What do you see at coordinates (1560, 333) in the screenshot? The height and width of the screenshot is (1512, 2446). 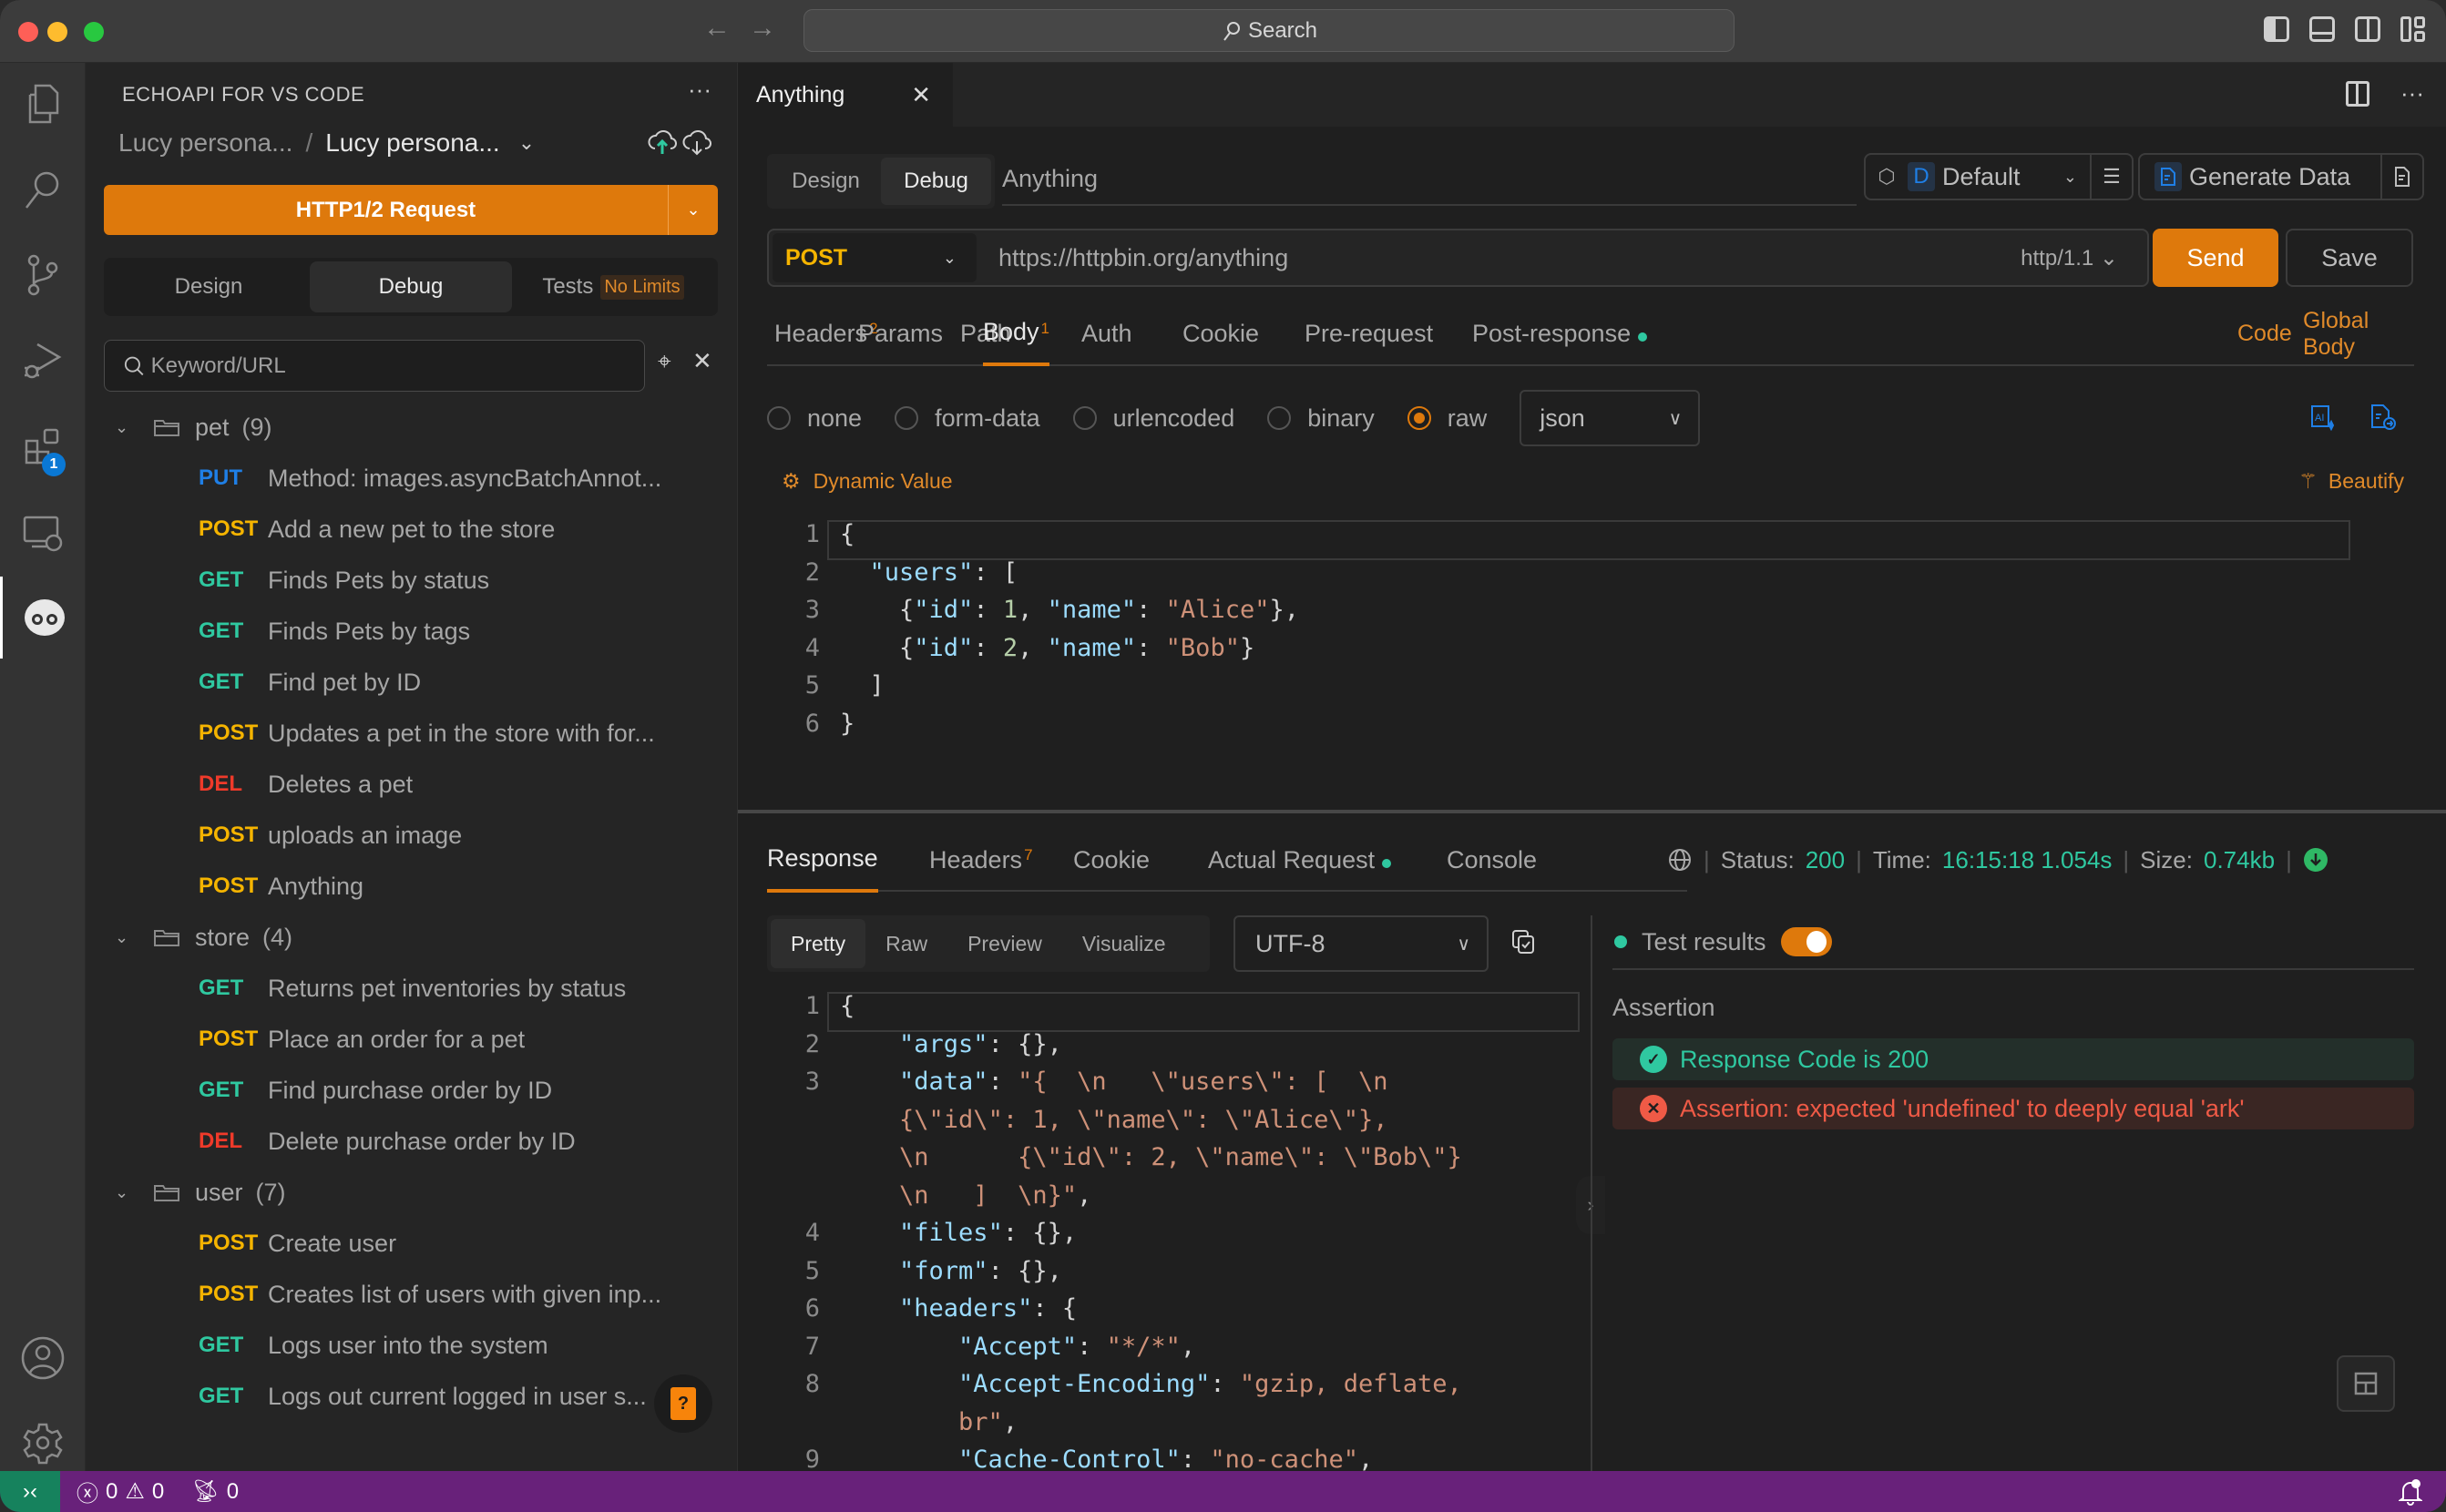 I see `tab-post-response: Post-response` at bounding box center [1560, 333].